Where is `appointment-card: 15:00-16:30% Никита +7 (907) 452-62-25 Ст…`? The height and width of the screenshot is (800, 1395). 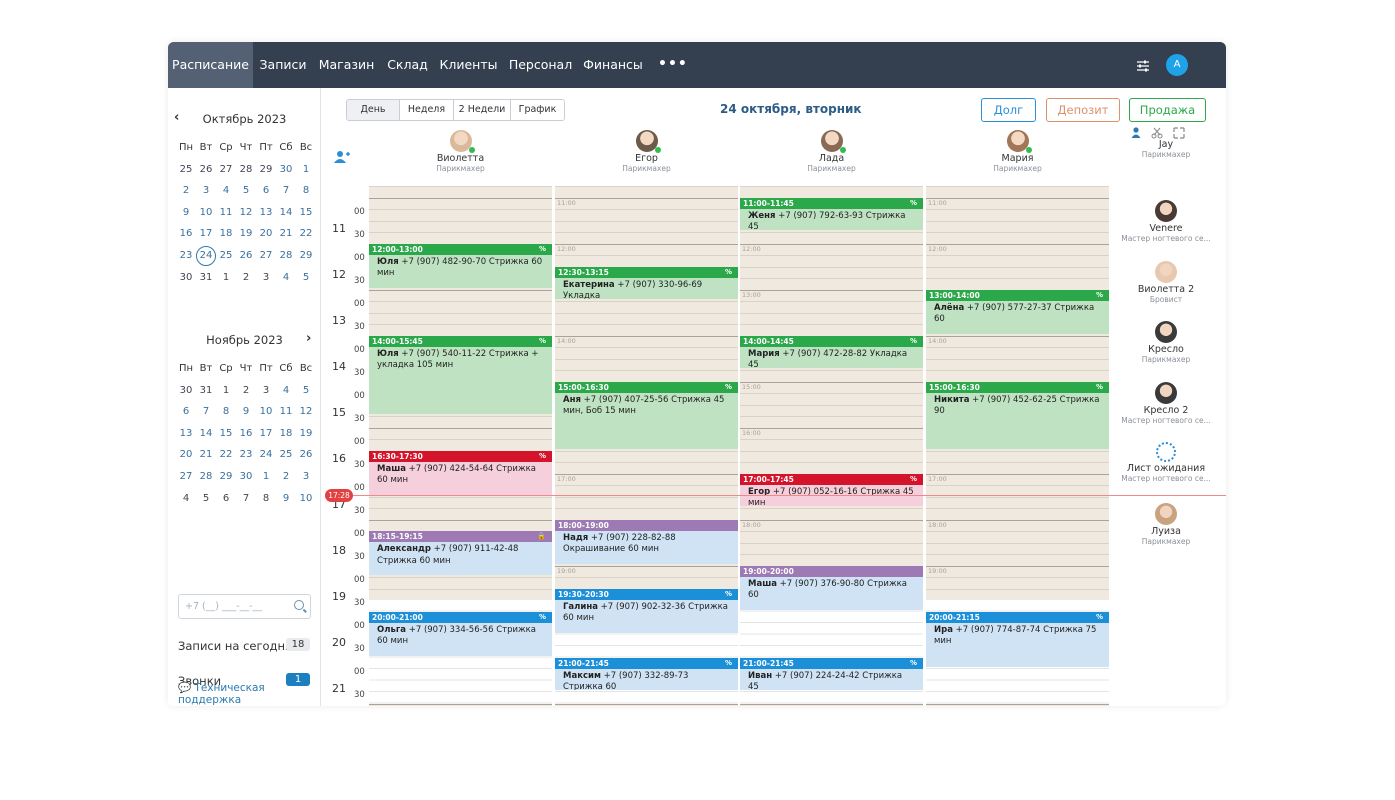 appointment-card: 15:00-16:30% Никита +7 (907) 452-62-25 Ст… is located at coordinates (1017, 415).